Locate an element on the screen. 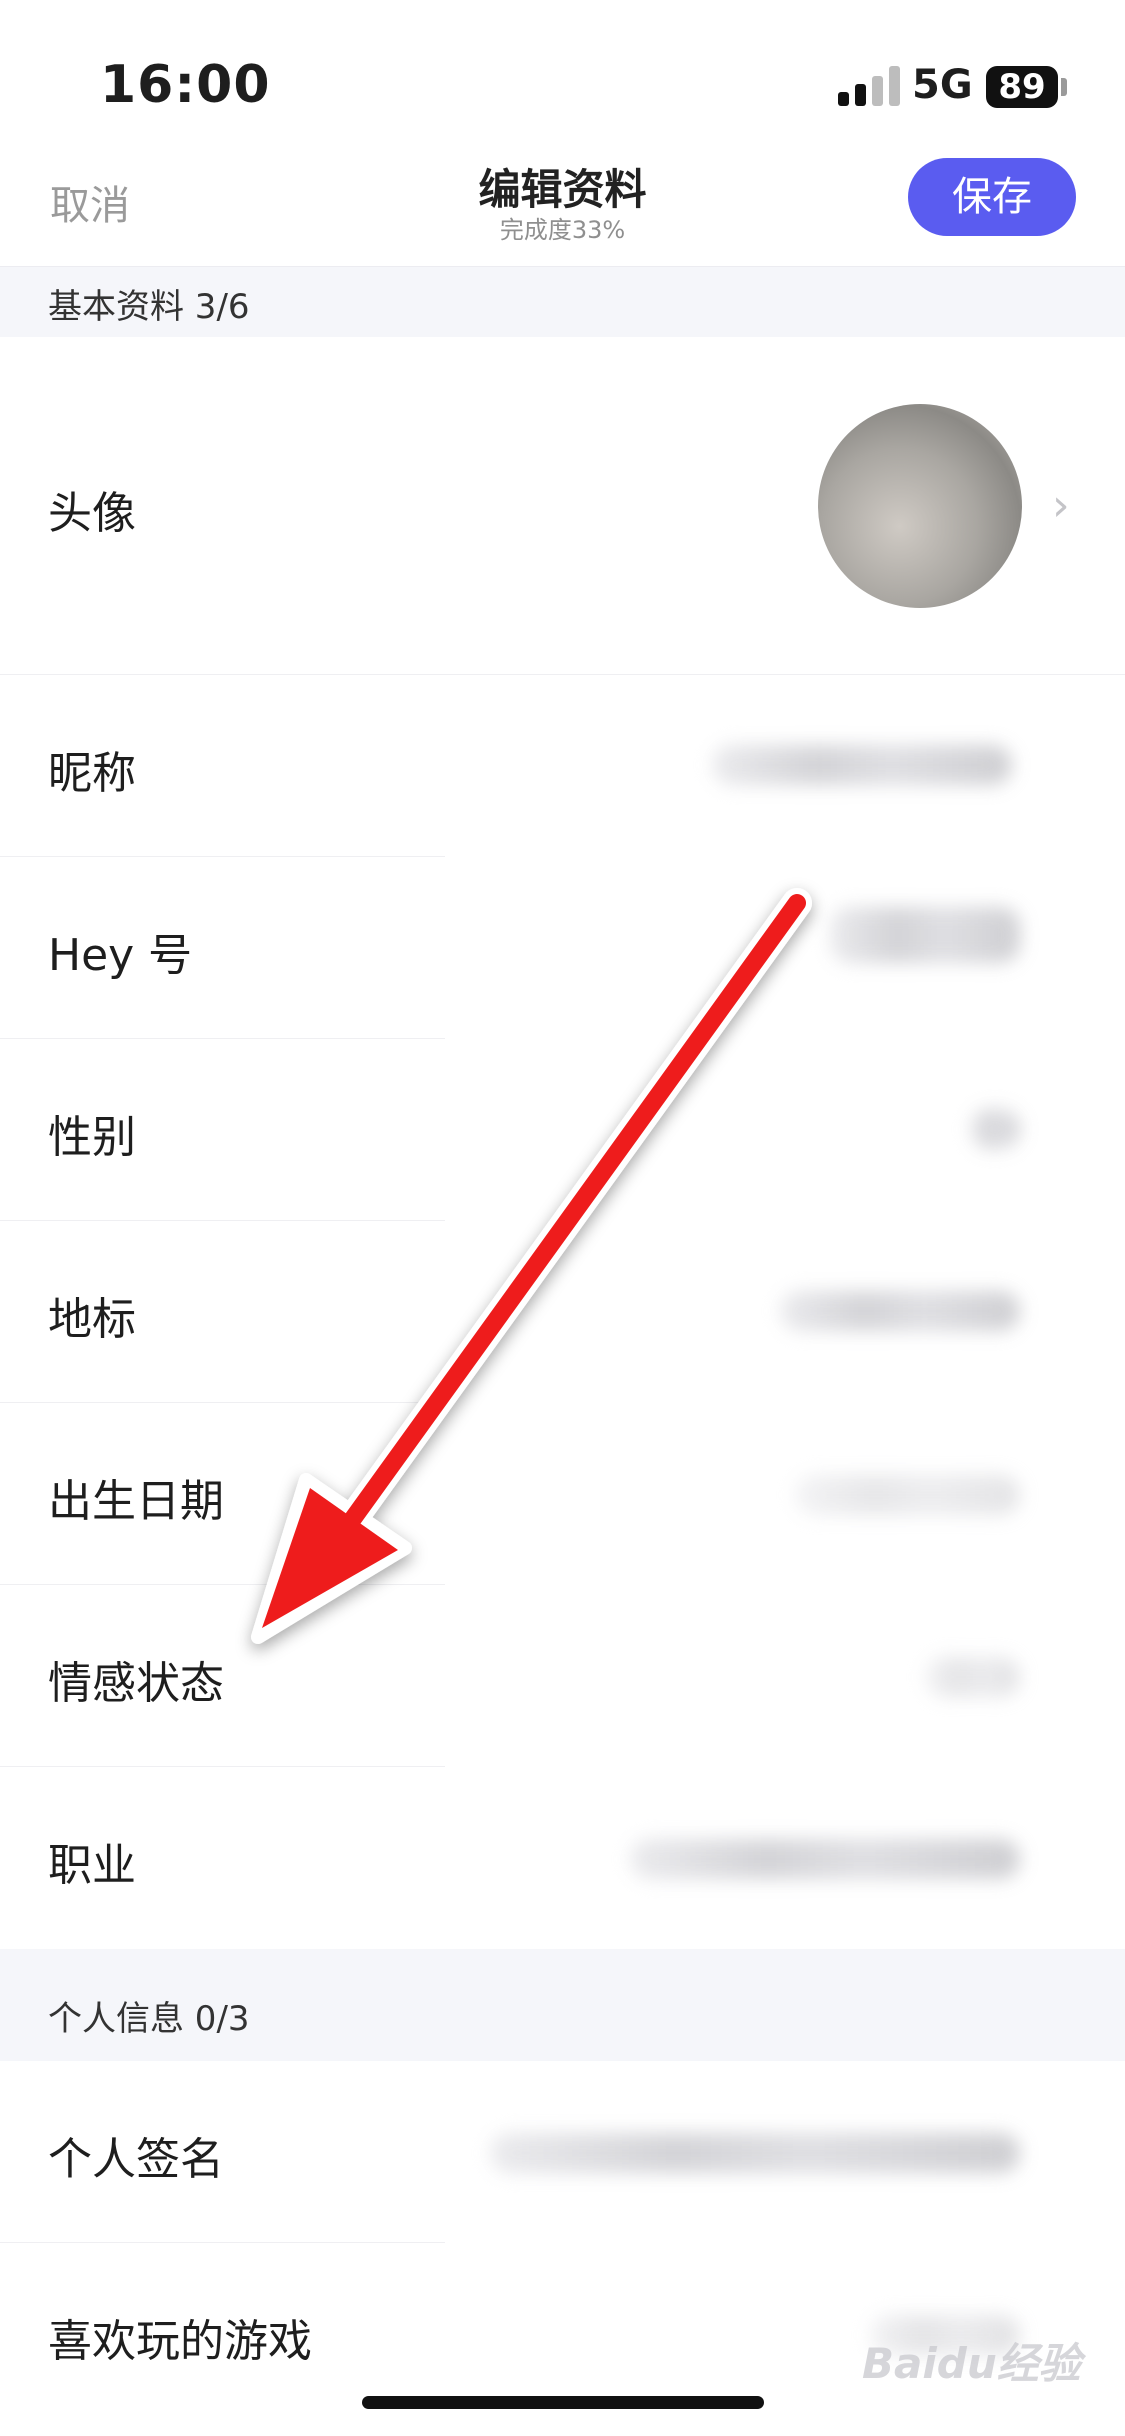 This screenshot has width=1125, height=2436. row-label: 昵称 is located at coordinates (92, 773).